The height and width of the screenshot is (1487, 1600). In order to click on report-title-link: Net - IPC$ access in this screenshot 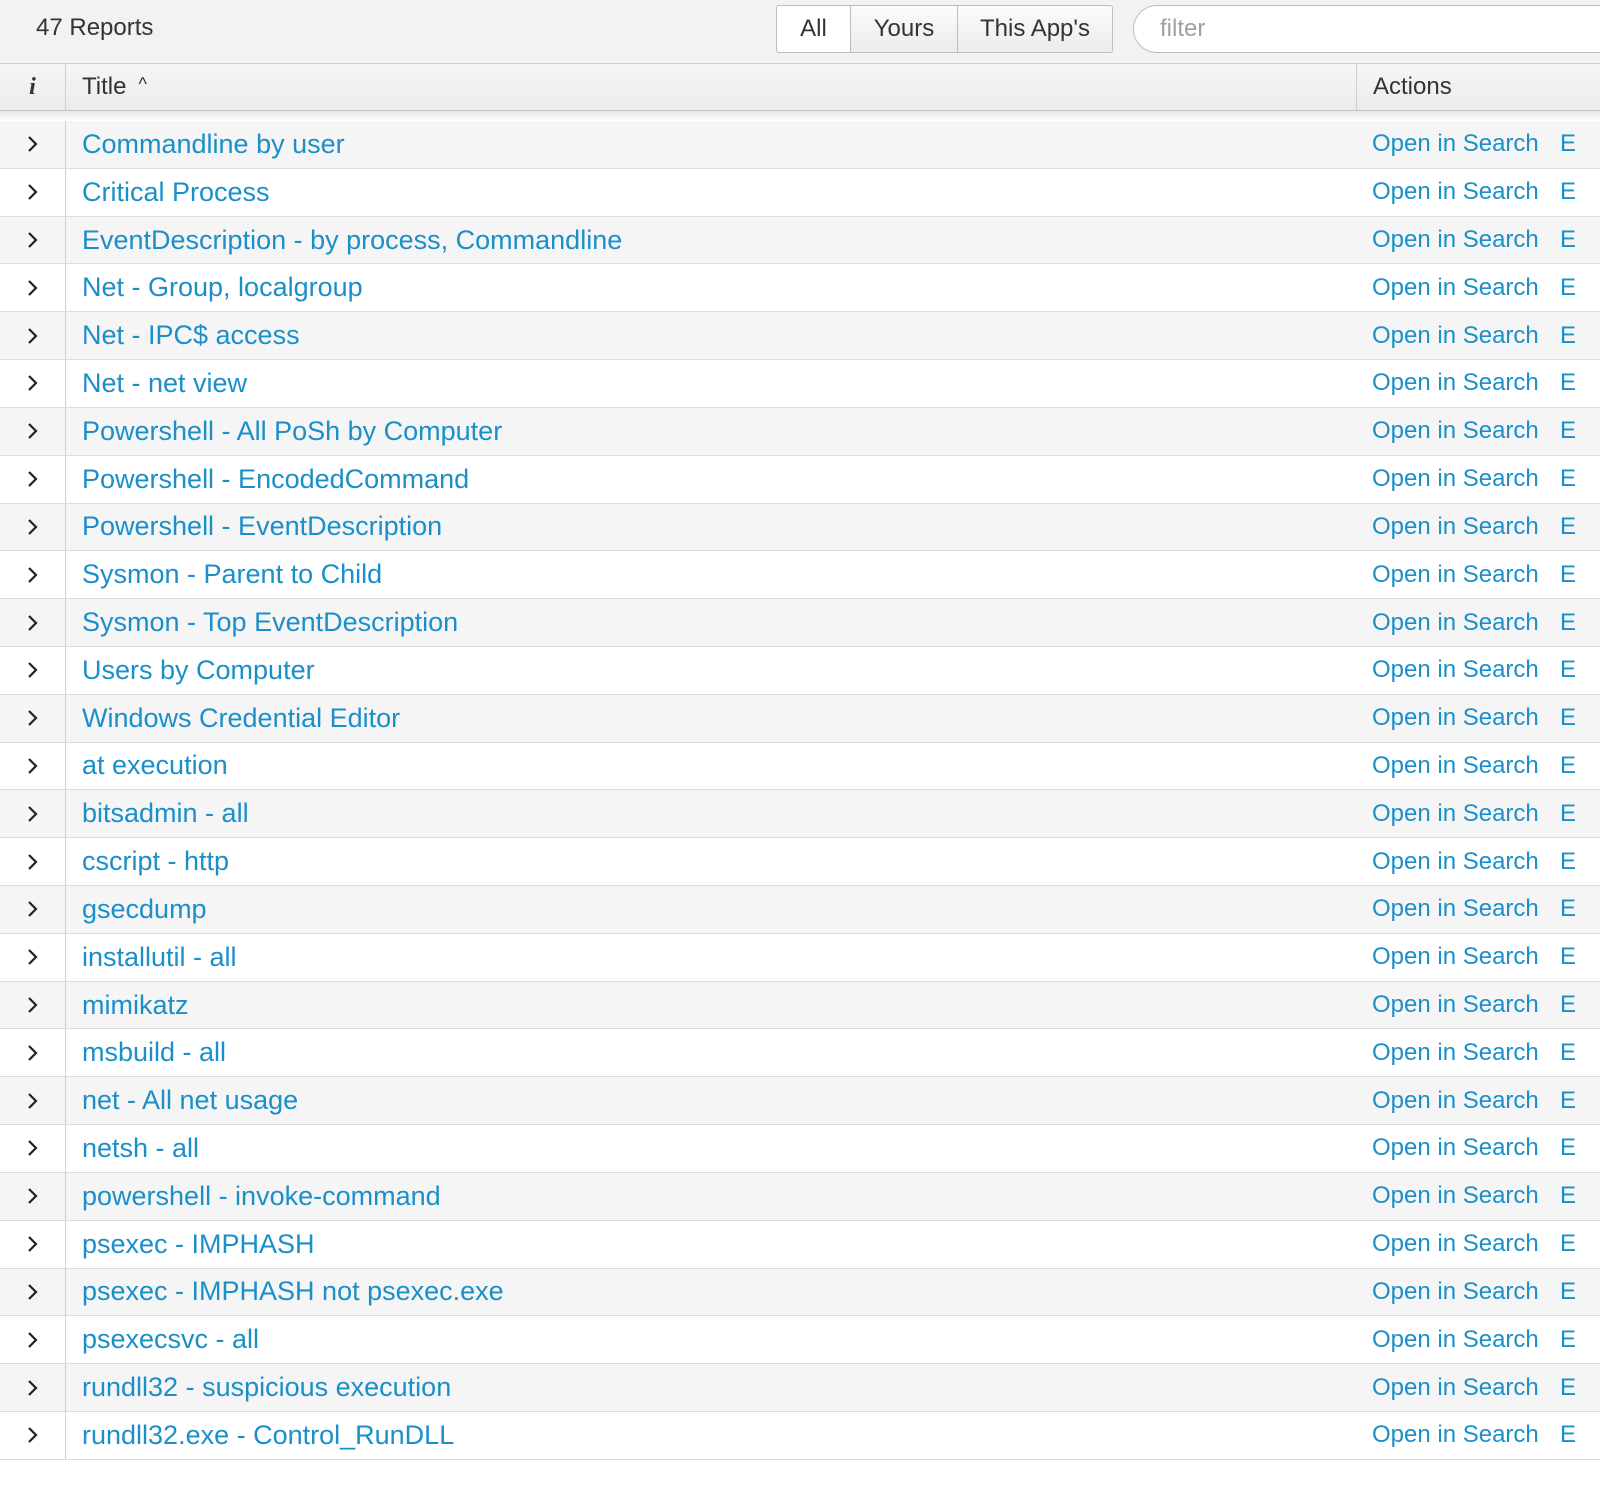, I will do `click(191, 335)`.